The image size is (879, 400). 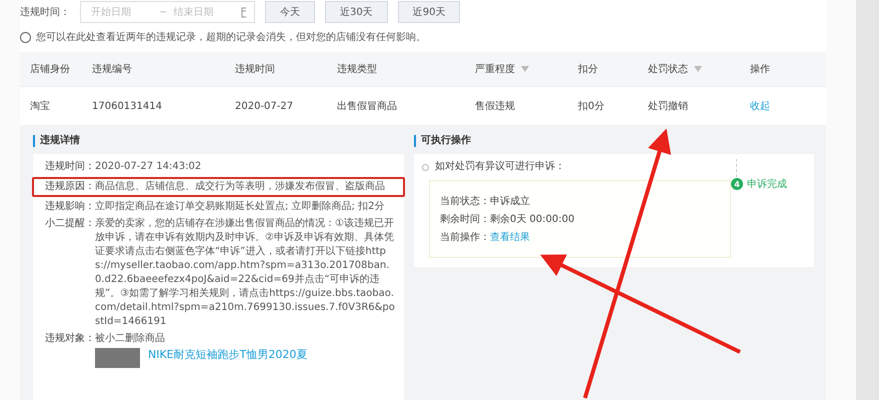 What do you see at coordinates (240, 207) in the screenshot?
I see `field-value: 立即指定商品在途订单交易账期延长处置点; 立即删除商品; 扣2分` at bounding box center [240, 207].